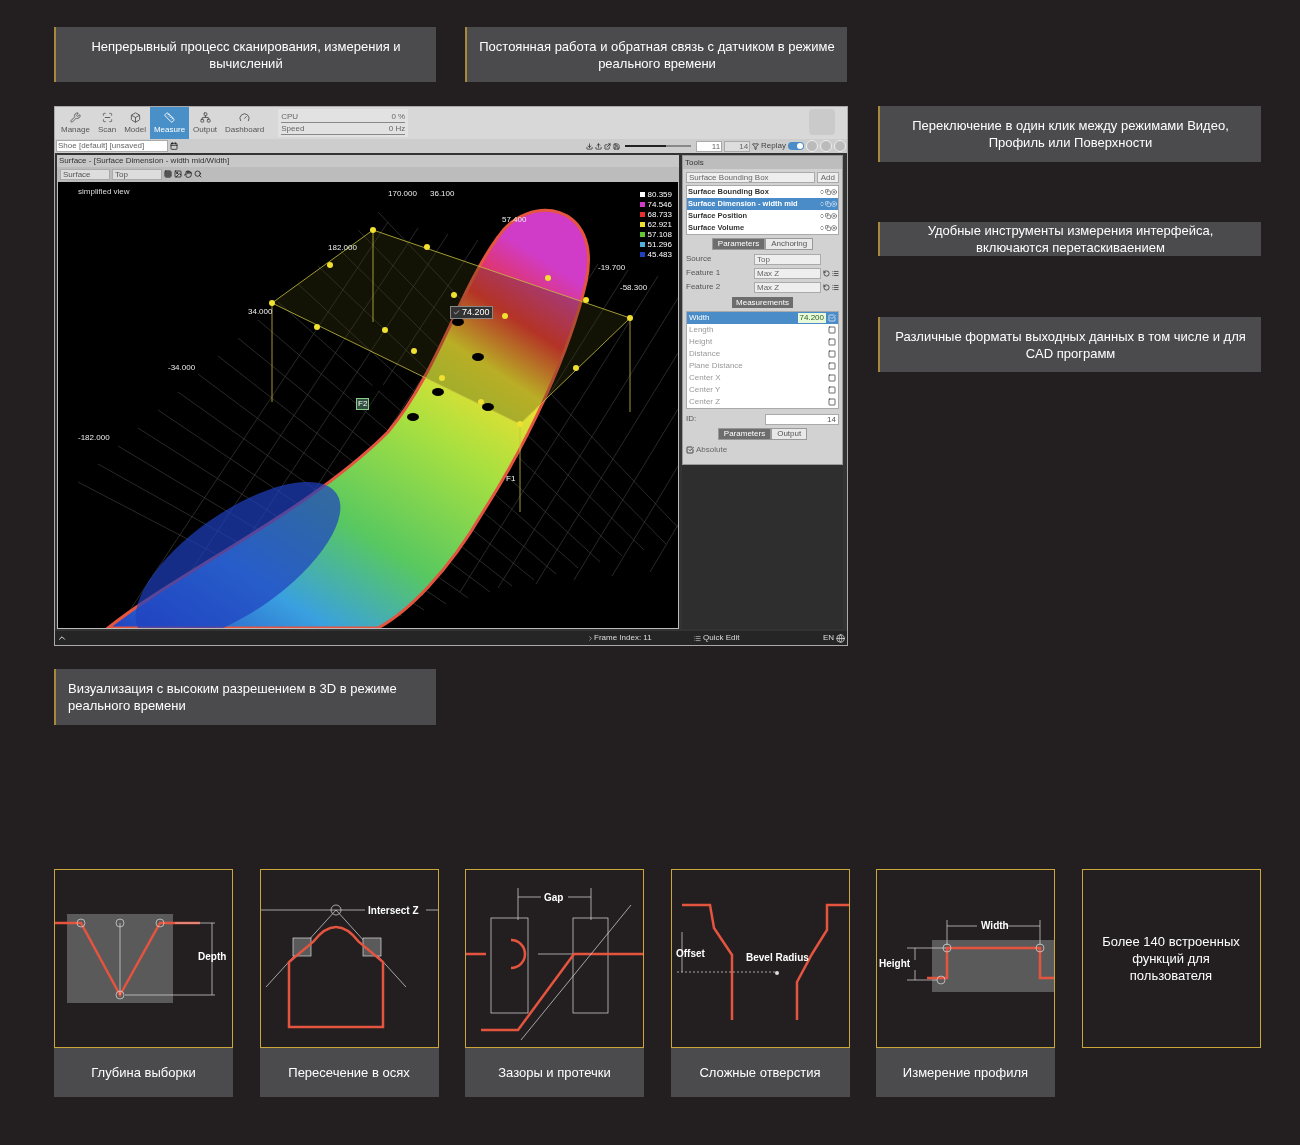 This screenshot has width=1300, height=1145. Describe the element at coordinates (212, 956) in the screenshot. I see `diagram-label: Depth` at that location.